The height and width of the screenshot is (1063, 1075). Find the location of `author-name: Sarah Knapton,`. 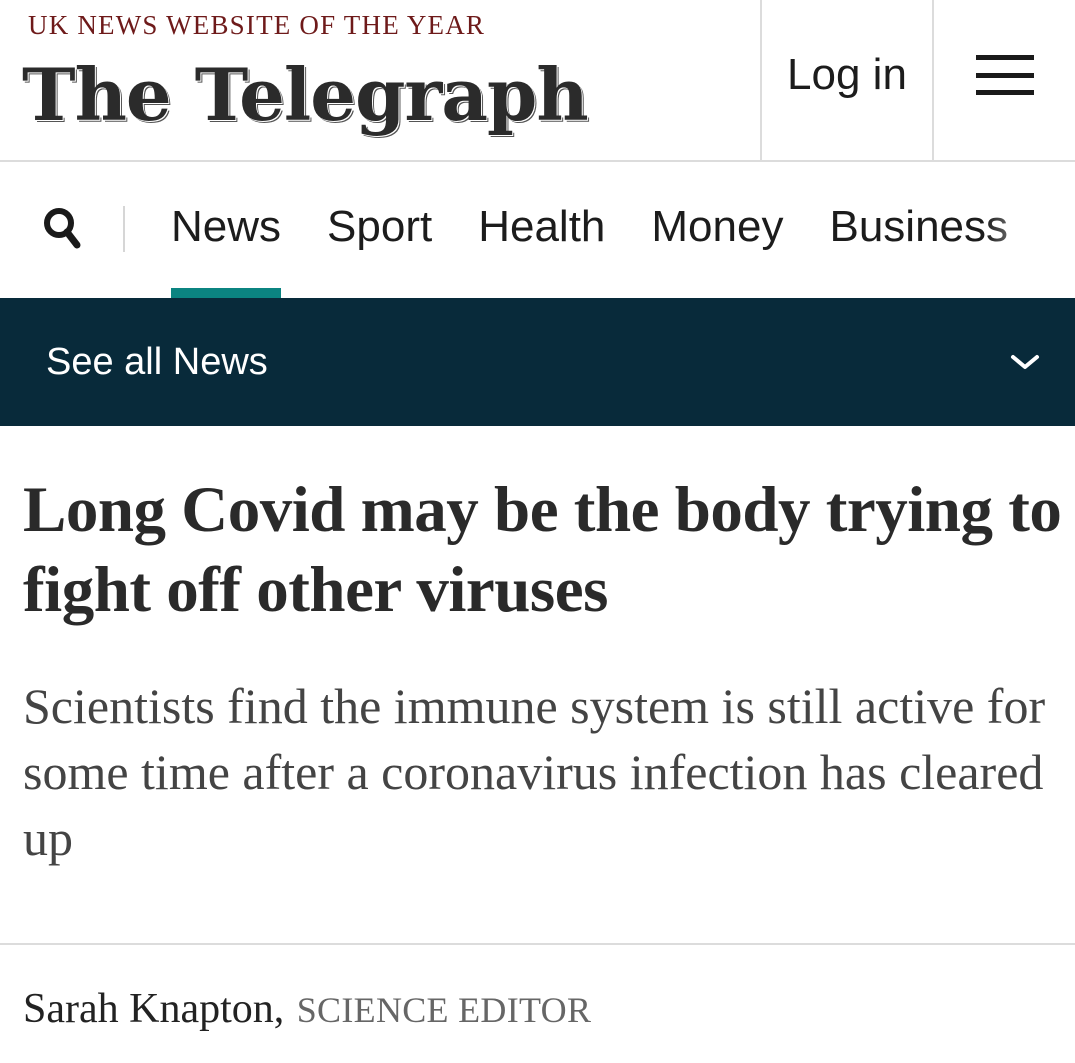

author-name: Sarah Knapton, is located at coordinates (153, 1009).